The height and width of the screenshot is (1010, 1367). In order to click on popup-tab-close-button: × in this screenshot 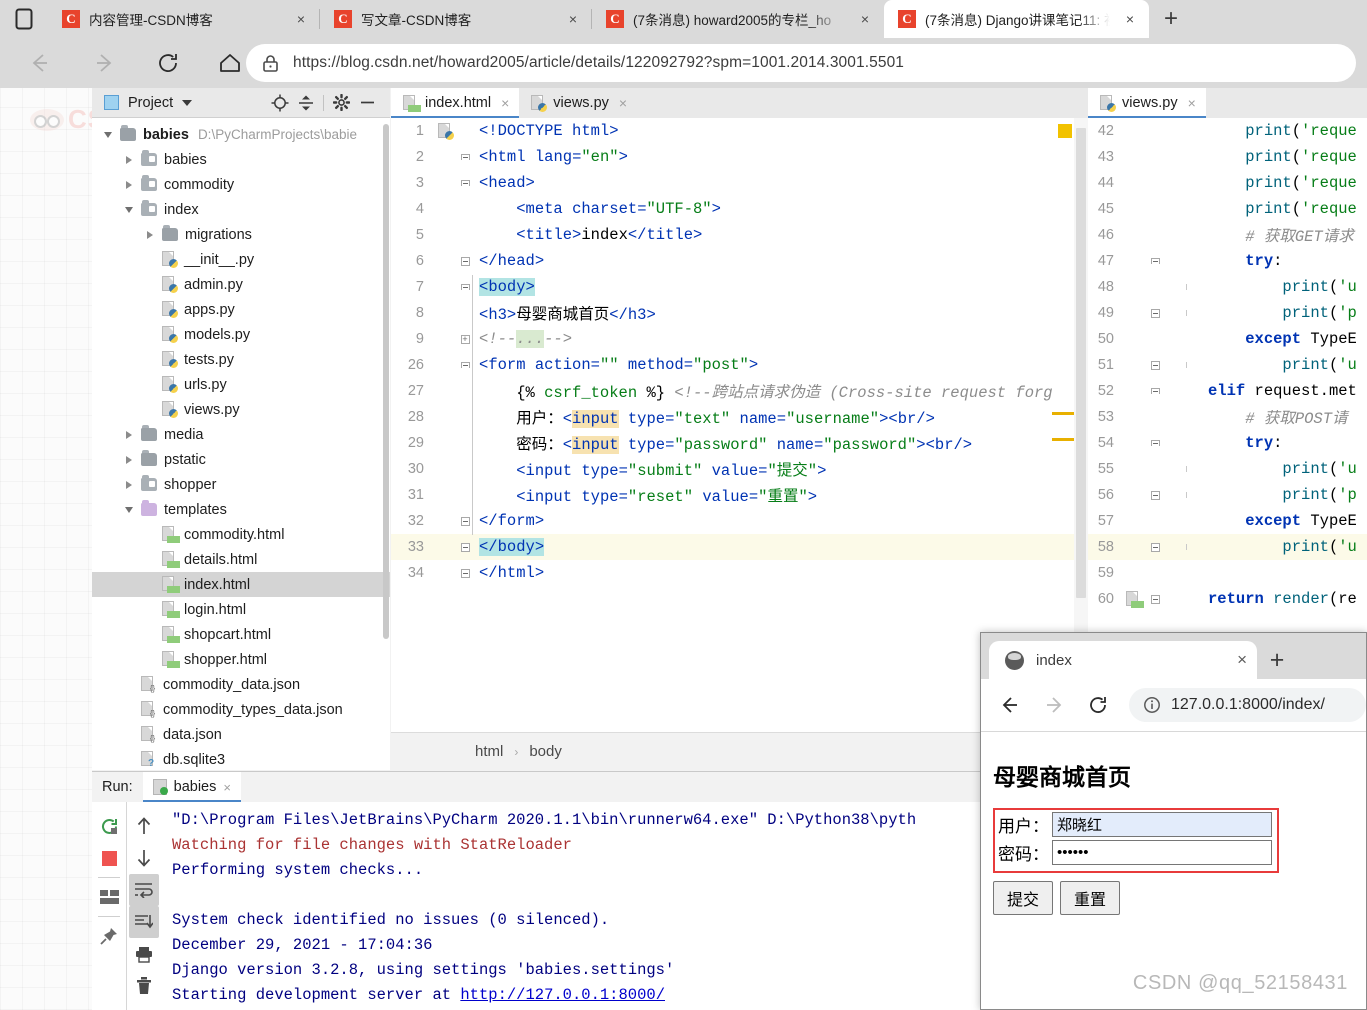, I will do `click(1242, 660)`.